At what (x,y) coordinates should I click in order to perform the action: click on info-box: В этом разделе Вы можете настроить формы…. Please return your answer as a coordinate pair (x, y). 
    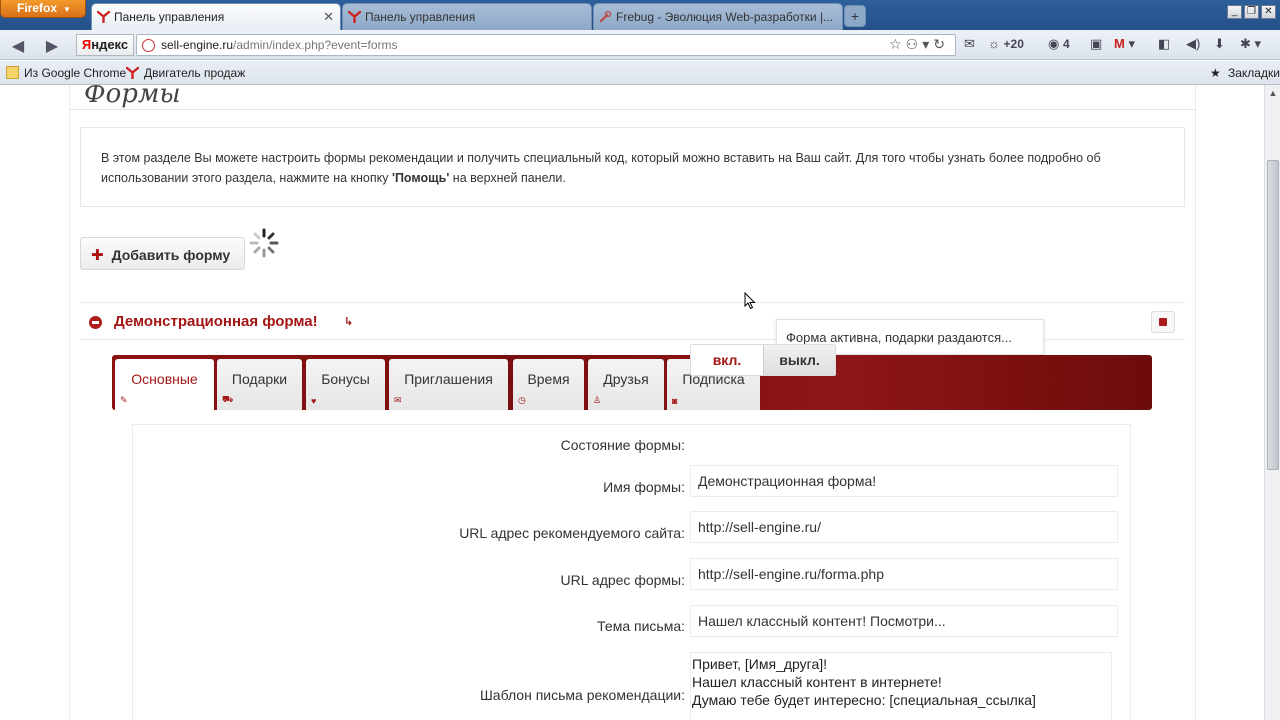
    Looking at the image, I should click on (632, 167).